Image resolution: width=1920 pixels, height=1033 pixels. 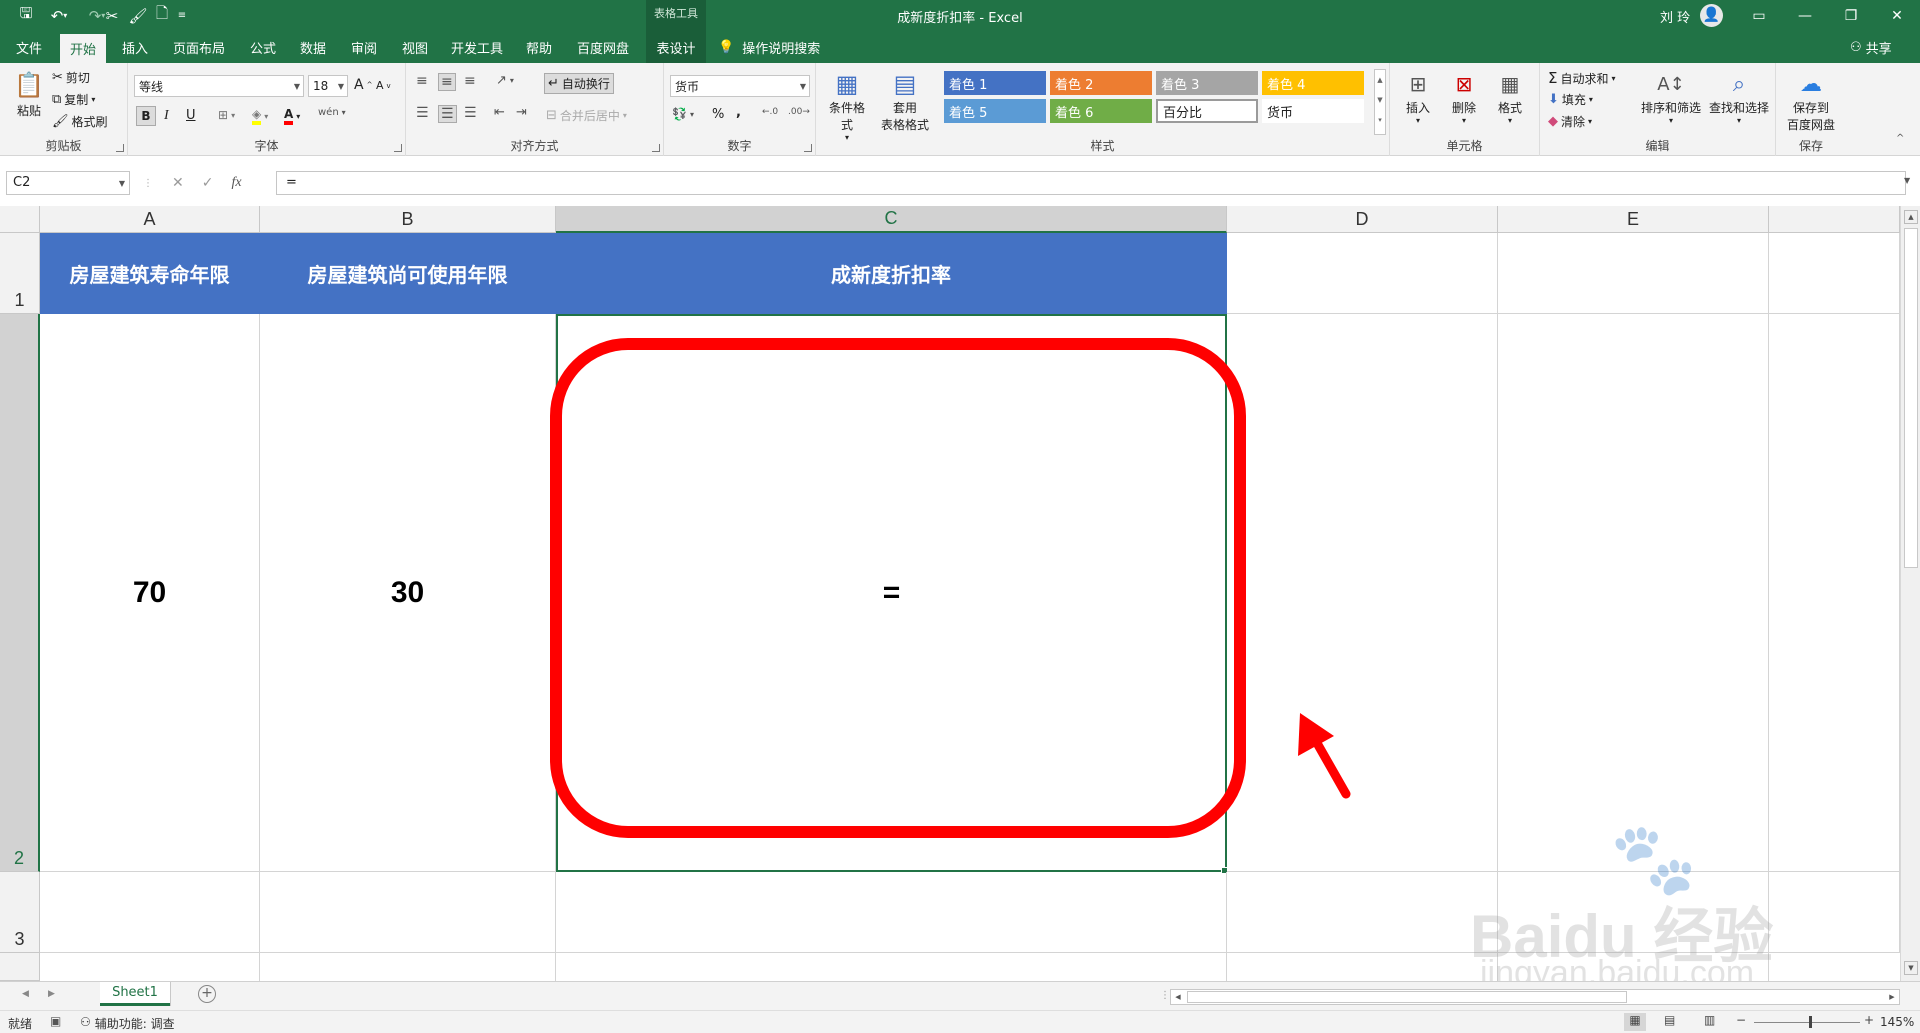 I want to click on insert-cells-button: ⊞ 插入 ▾, so click(x=1418, y=97).